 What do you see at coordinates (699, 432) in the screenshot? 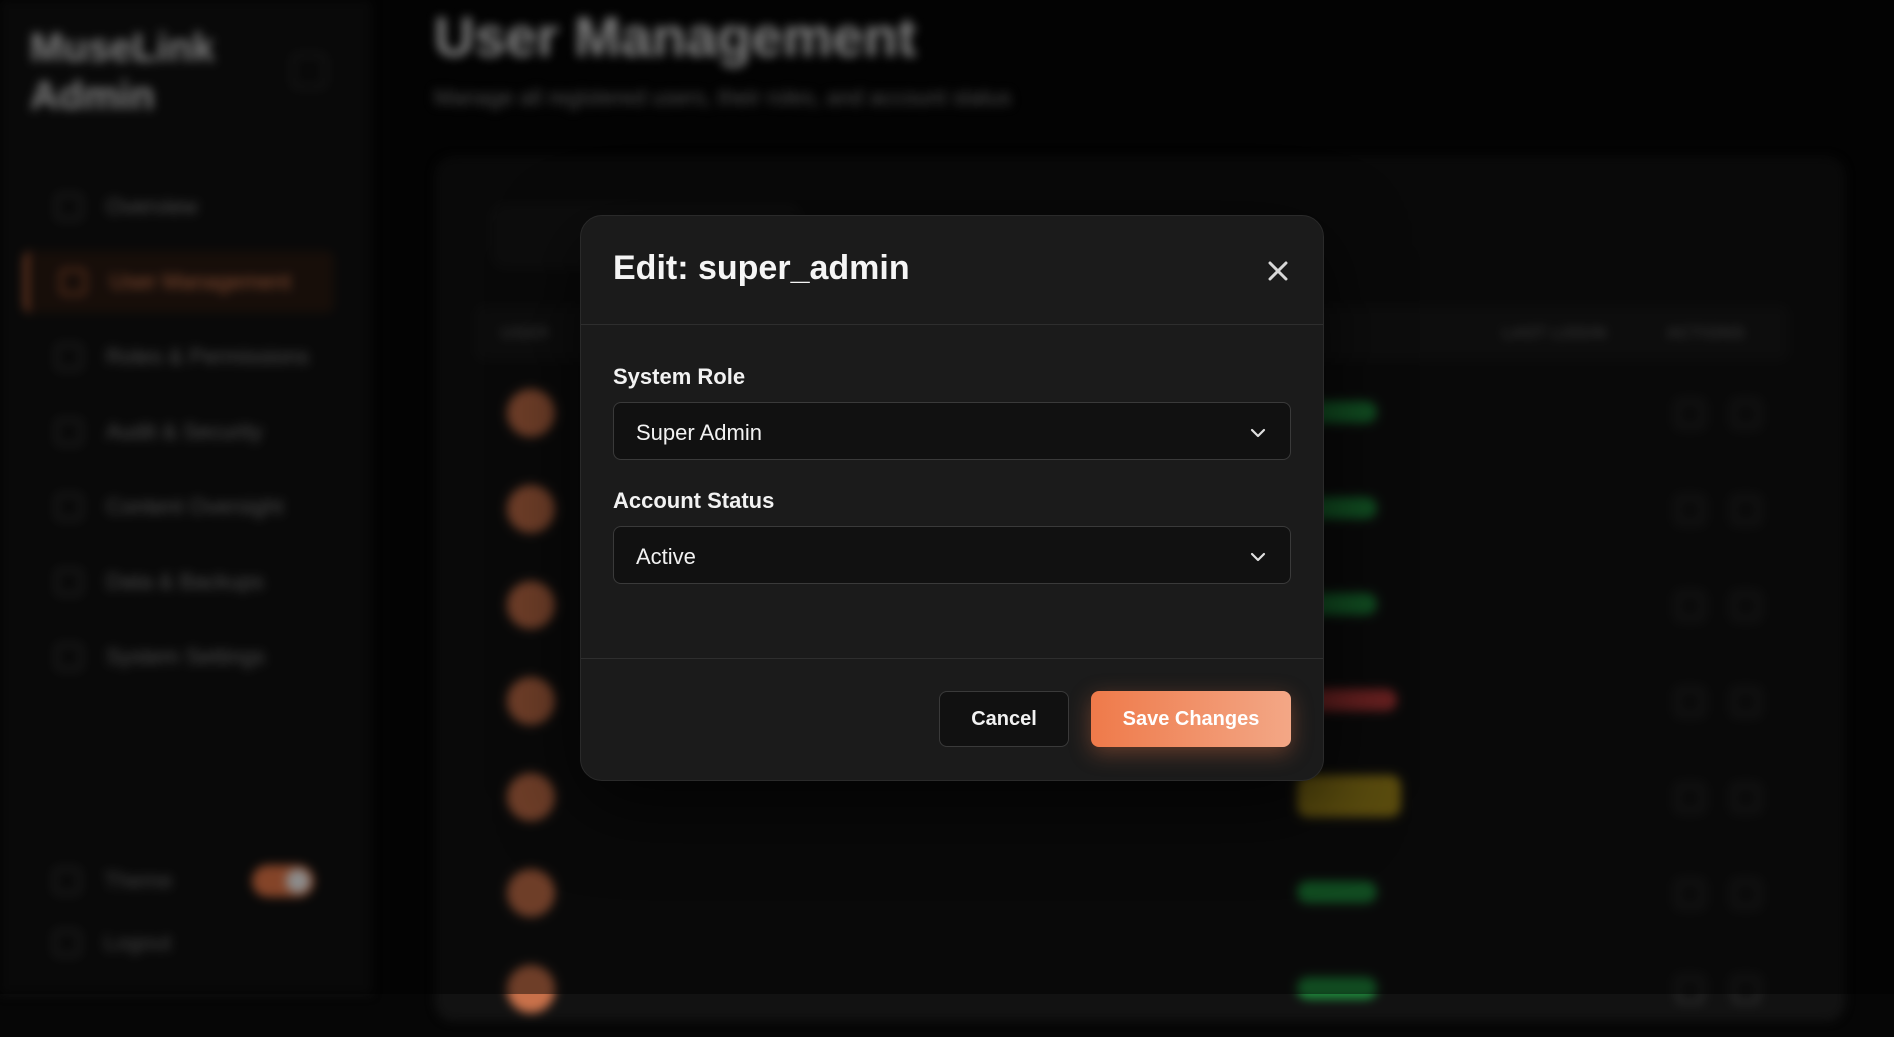
I see `system-role-value: Super Admin` at bounding box center [699, 432].